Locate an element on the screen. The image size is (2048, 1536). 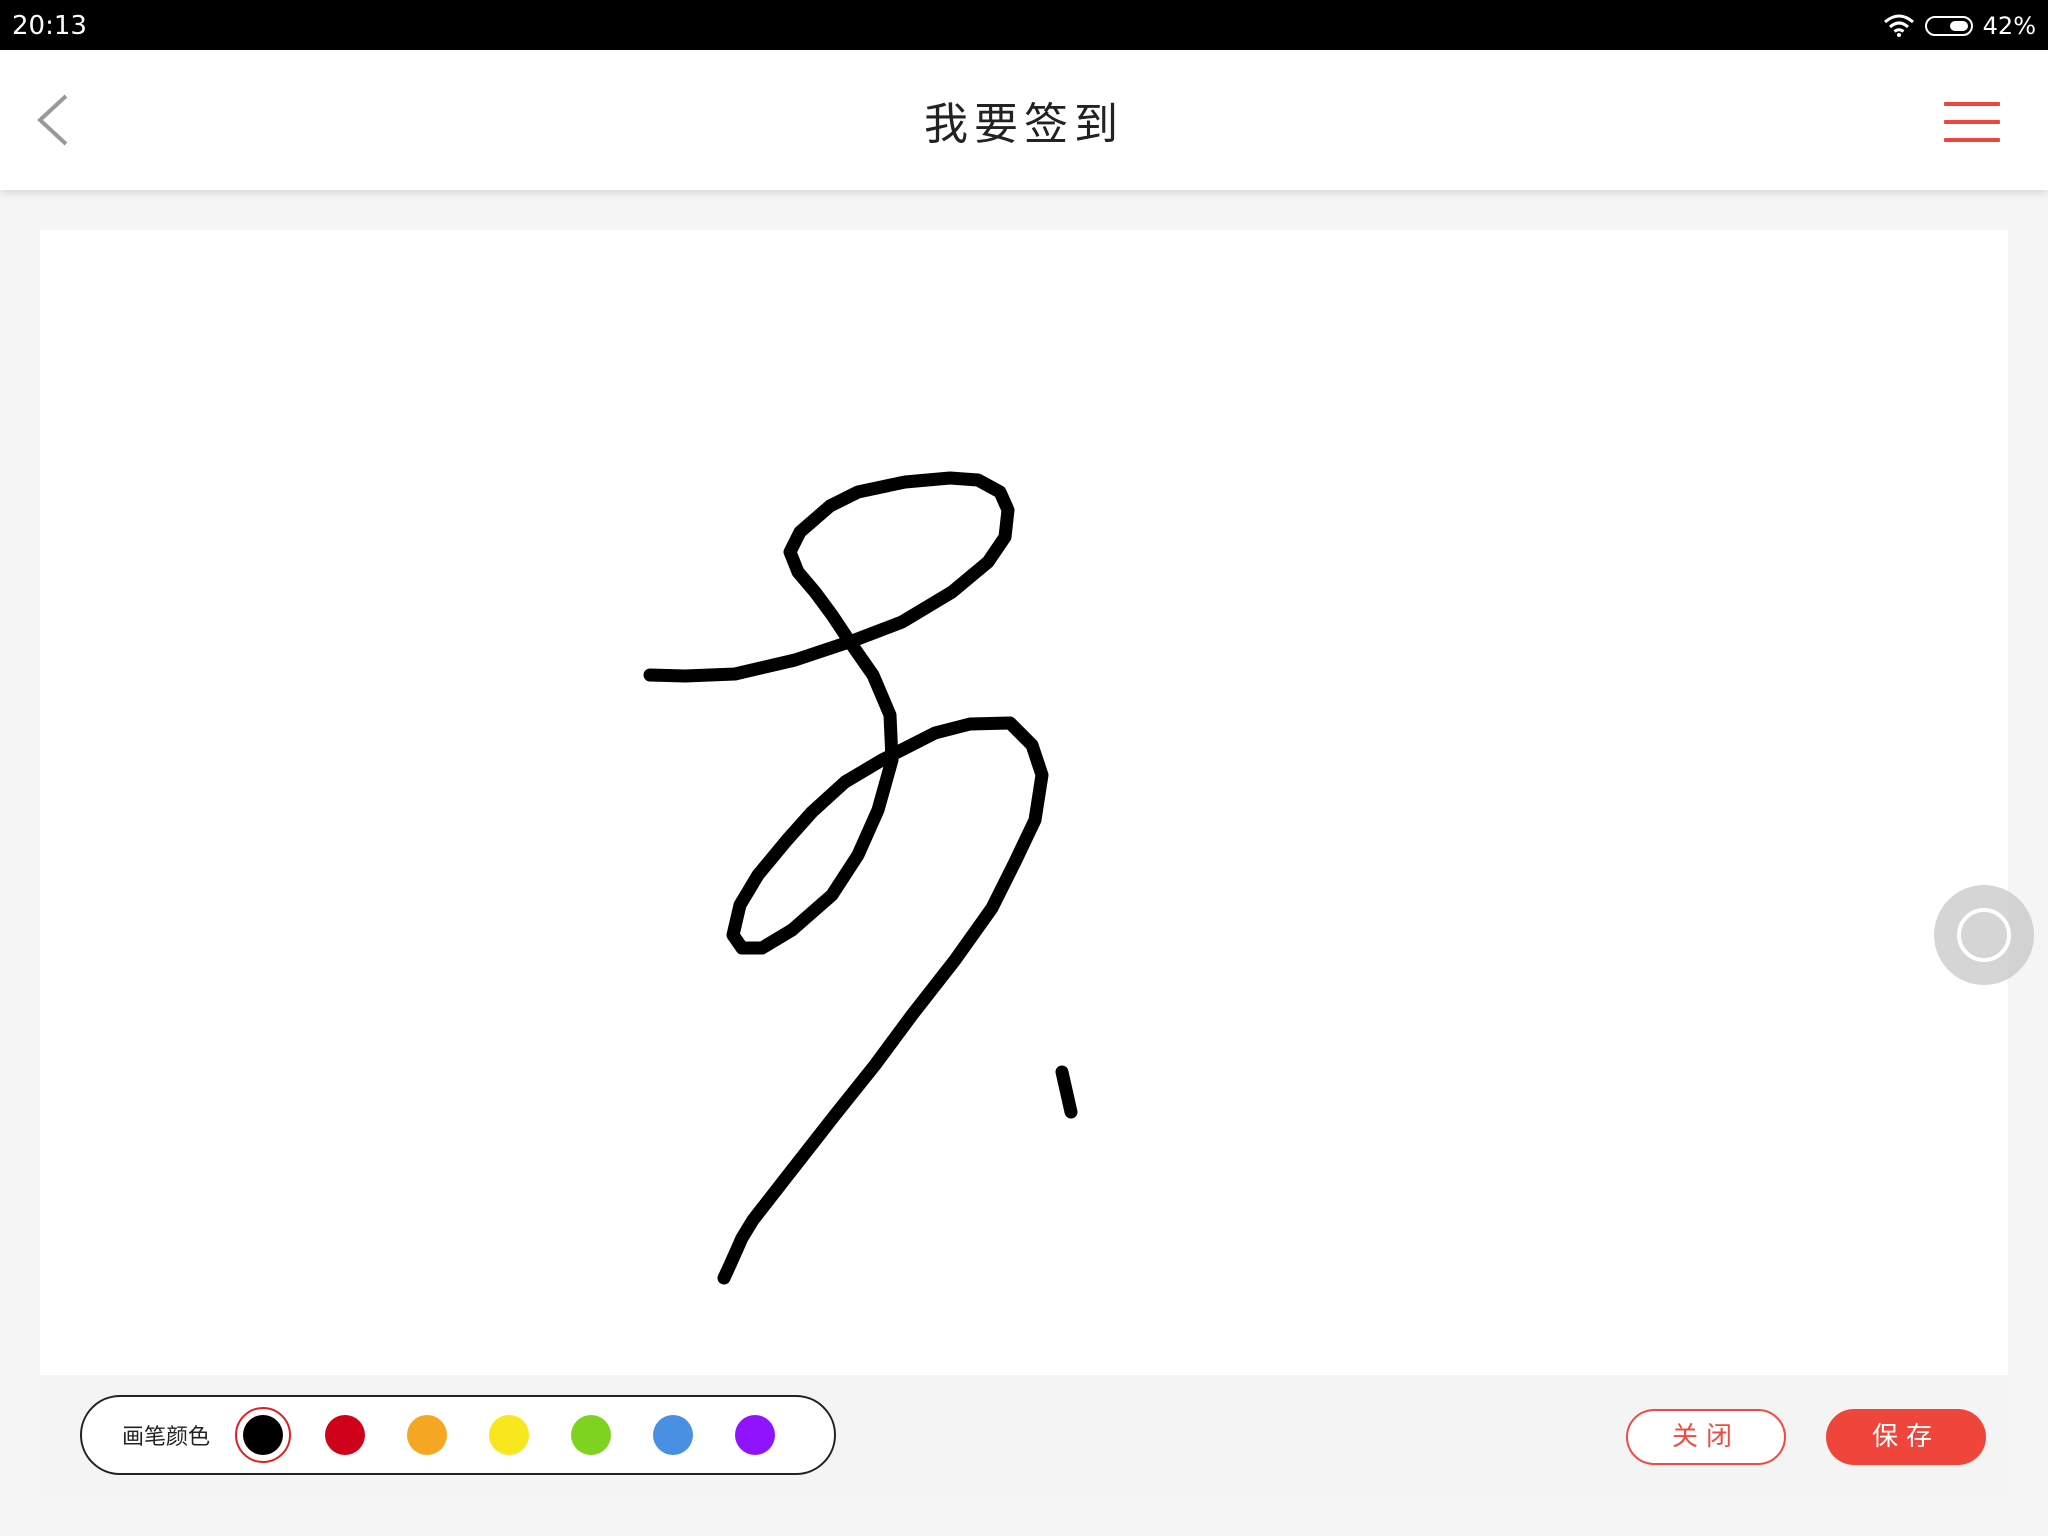
color-swatch-orange is located at coordinates (427, 1435).